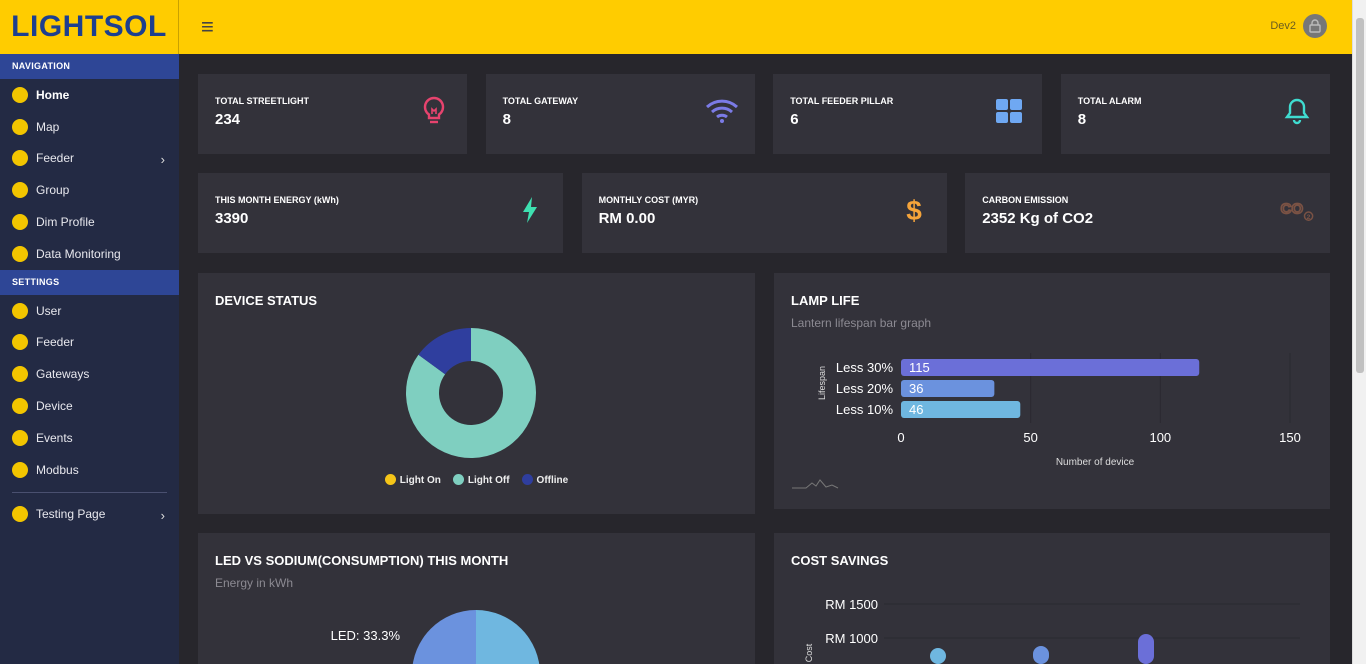 This screenshot has width=1366, height=664. What do you see at coordinates (20, 253) in the screenshot?
I see `chart-icon` at bounding box center [20, 253].